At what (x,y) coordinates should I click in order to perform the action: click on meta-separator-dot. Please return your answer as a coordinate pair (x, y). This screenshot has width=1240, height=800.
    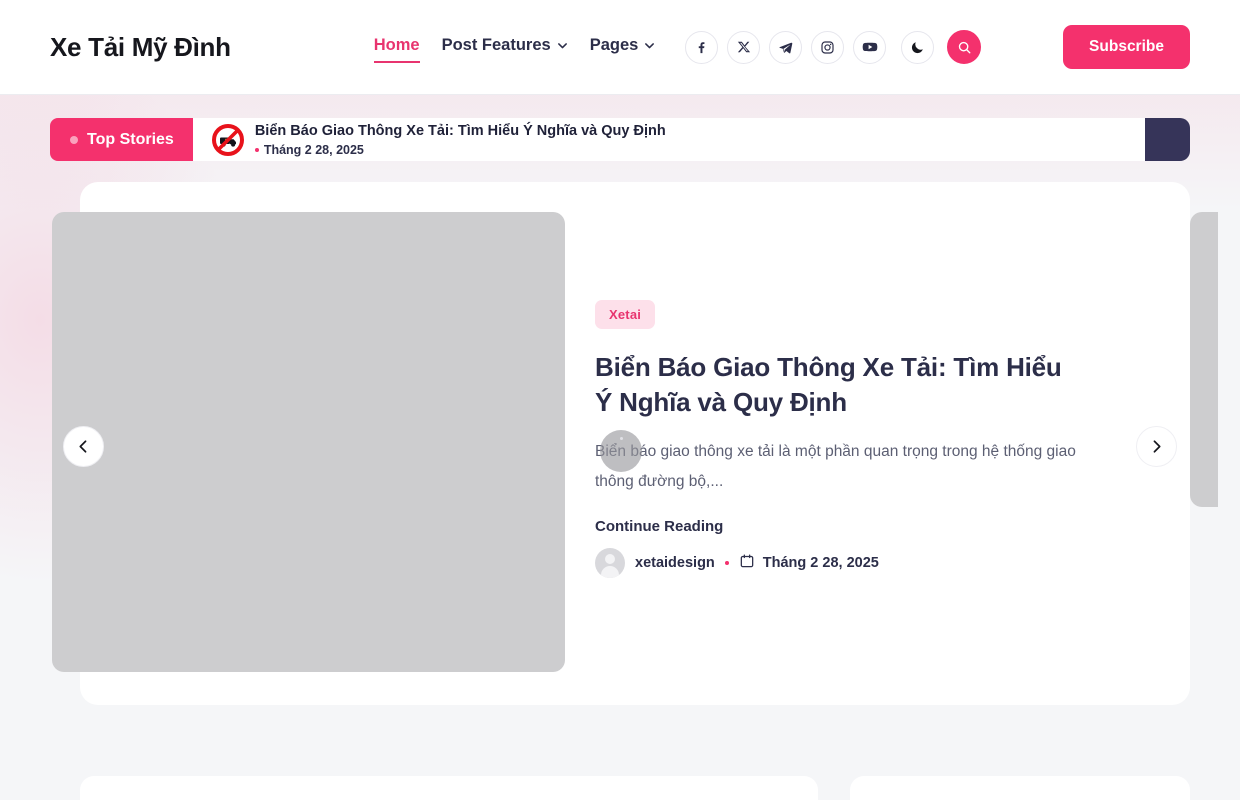
    Looking at the image, I should click on (726, 563).